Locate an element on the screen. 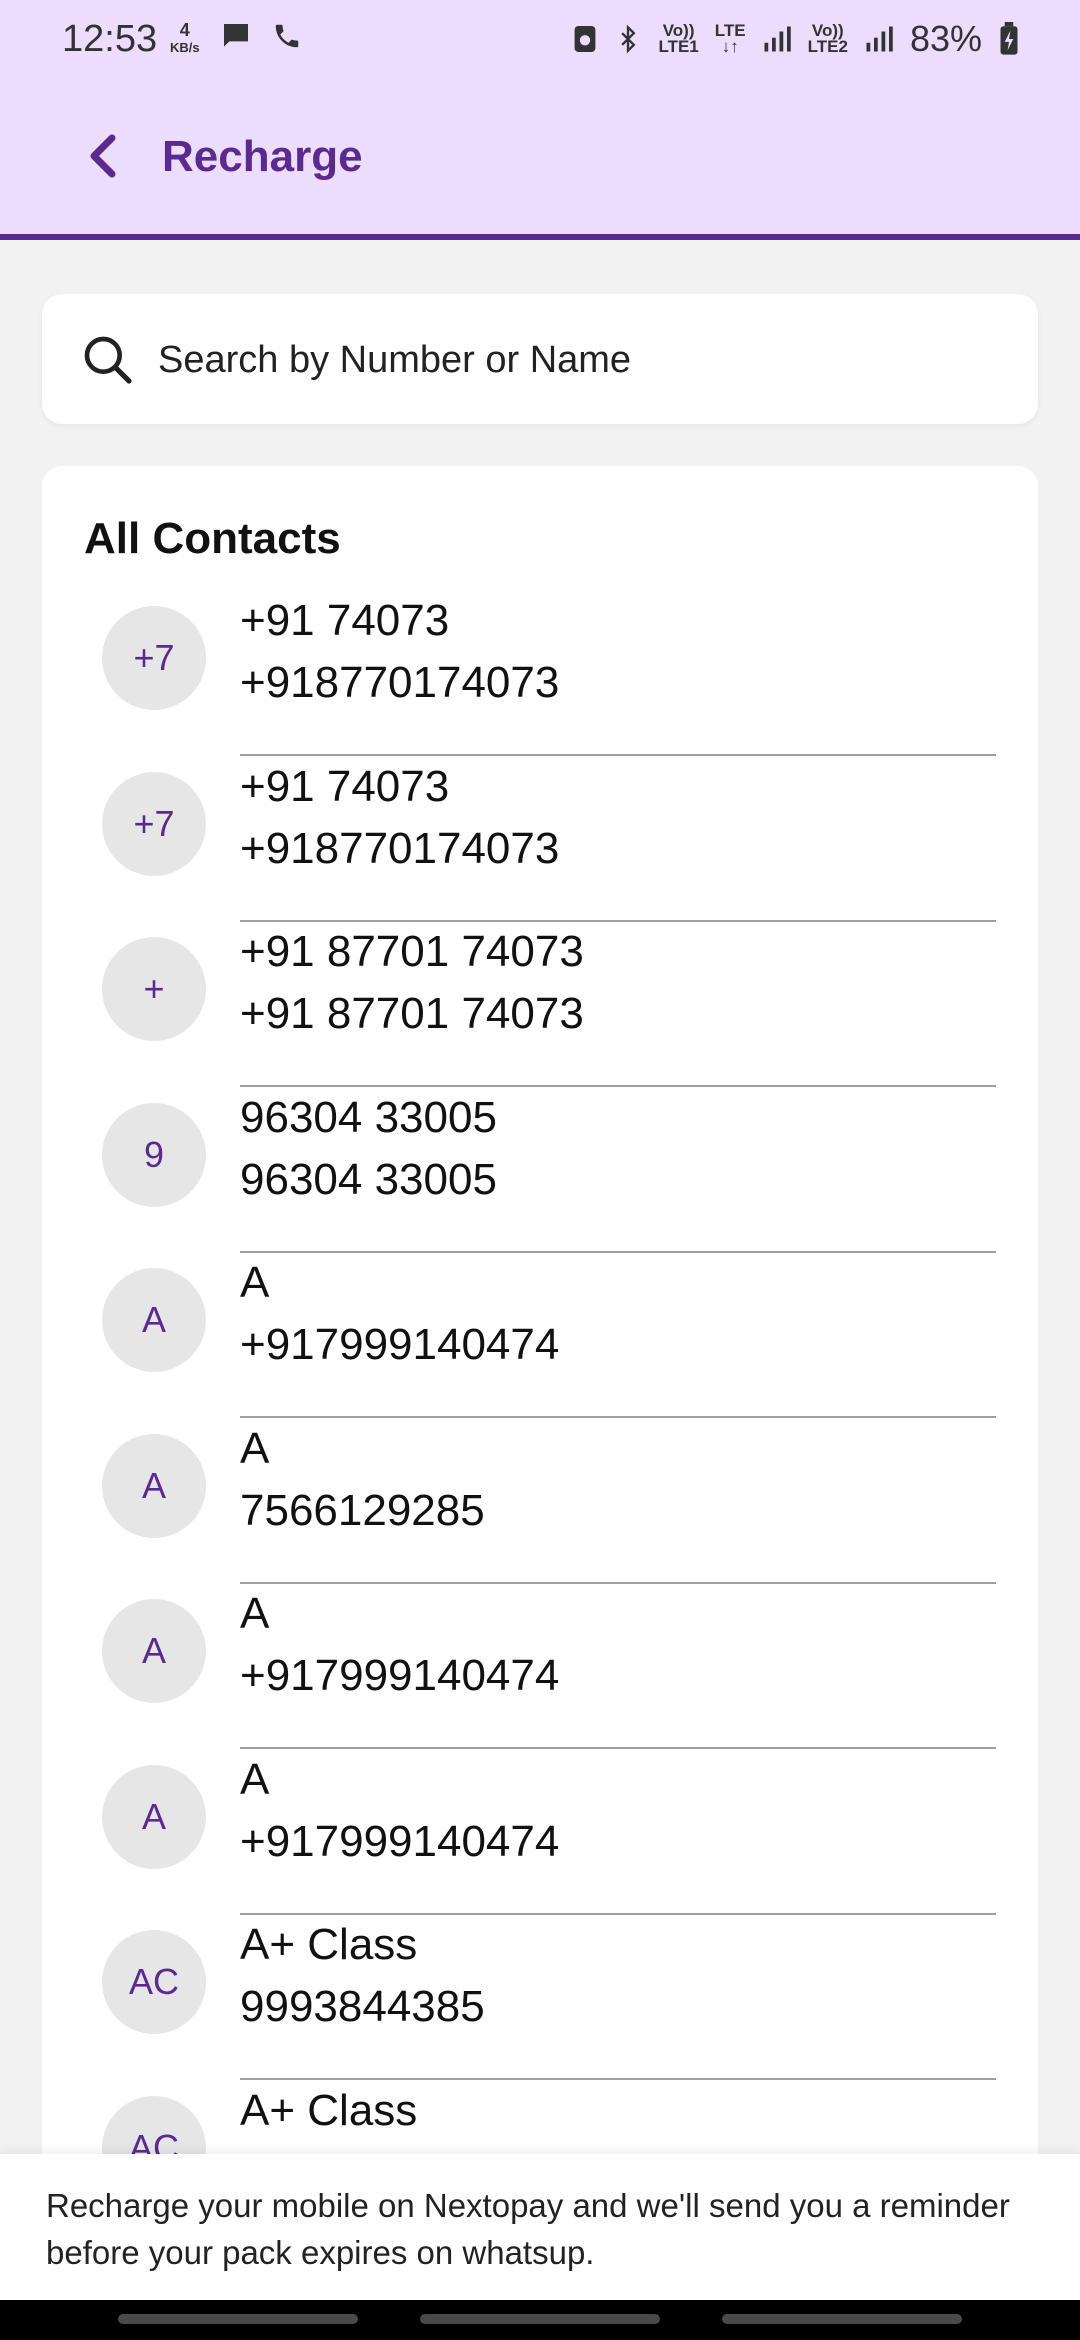 The image size is (1080, 2340). sim1-volte-indicator: Vo)) LTE1 is located at coordinates (678, 38).